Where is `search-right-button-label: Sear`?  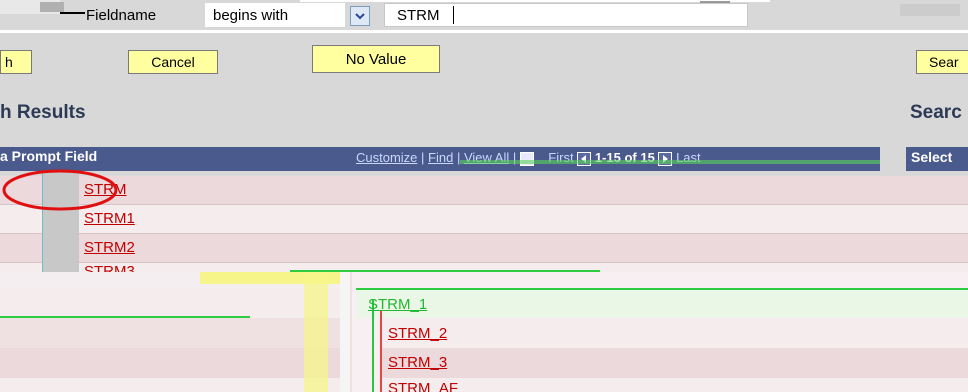
search-right-button-label: Sear is located at coordinates (944, 62).